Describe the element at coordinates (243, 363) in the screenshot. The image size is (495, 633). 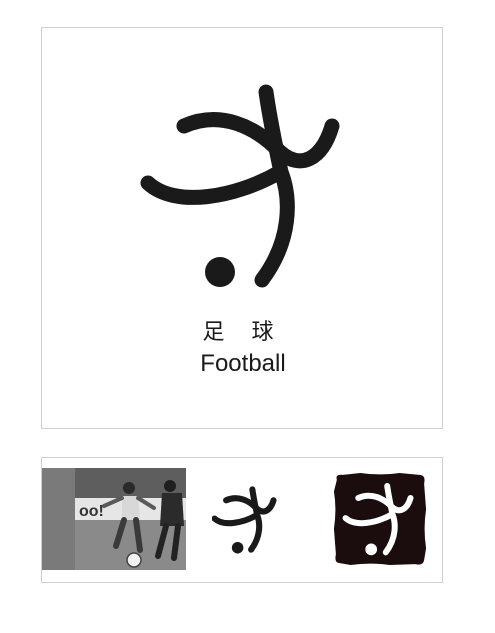
I see `sport-name-english: Football` at that location.